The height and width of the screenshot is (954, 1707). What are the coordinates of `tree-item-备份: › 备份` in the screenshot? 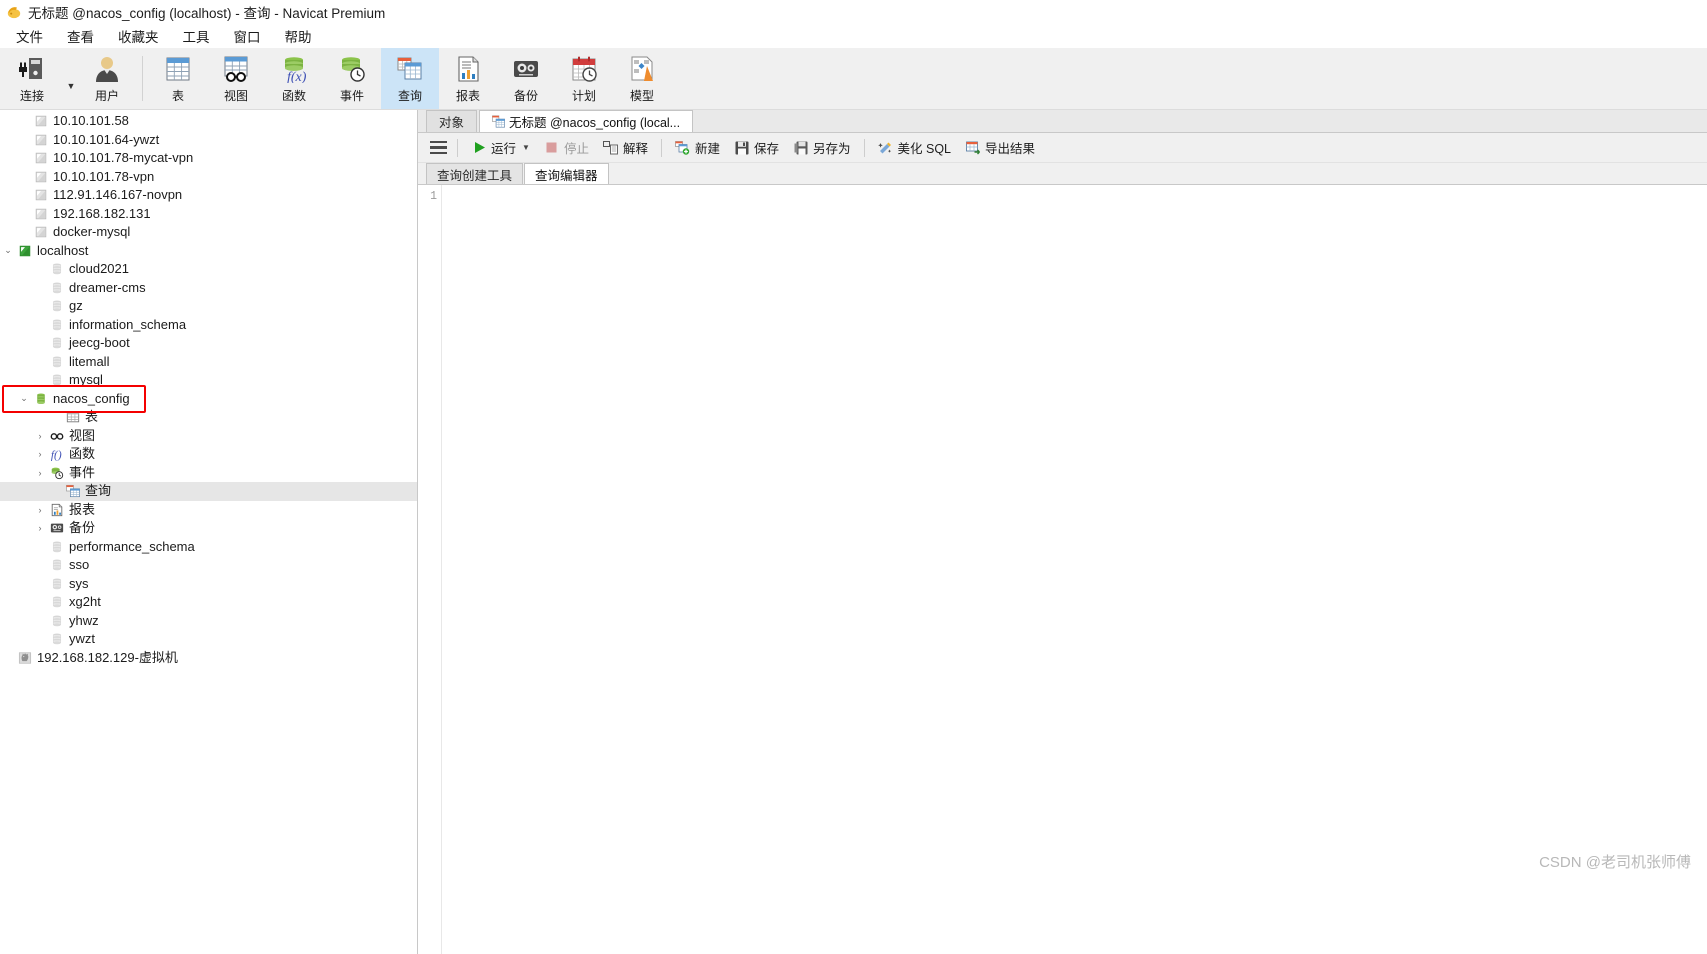 It's located at (208, 528).